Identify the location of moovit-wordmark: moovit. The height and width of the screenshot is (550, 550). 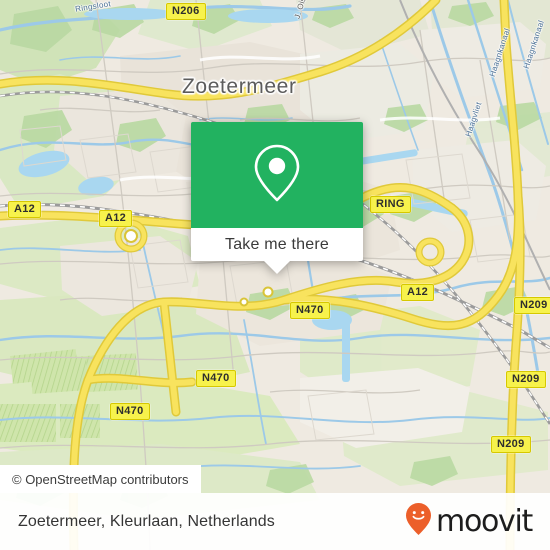
(484, 521).